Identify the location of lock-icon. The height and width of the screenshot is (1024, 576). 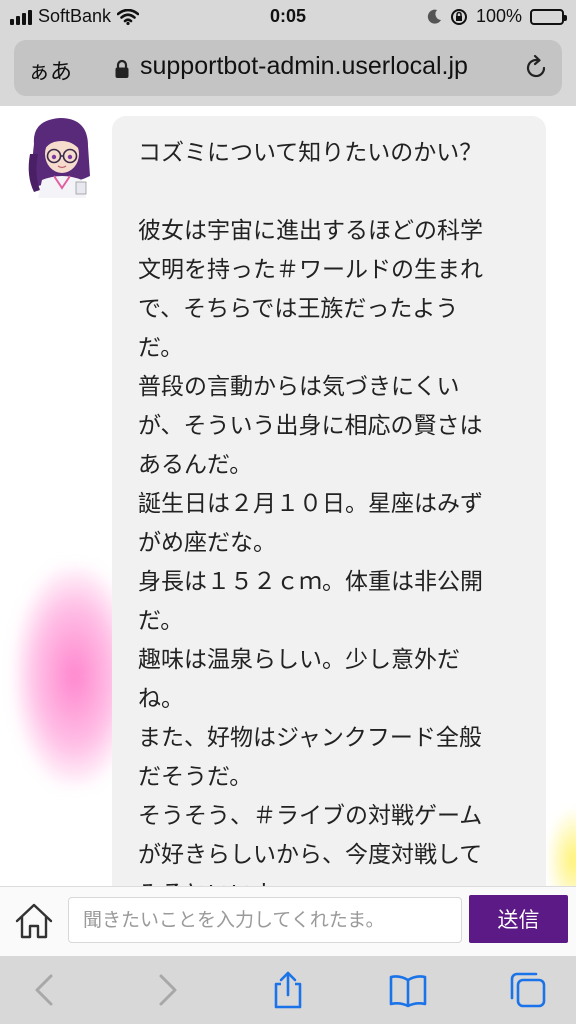
(122, 68).